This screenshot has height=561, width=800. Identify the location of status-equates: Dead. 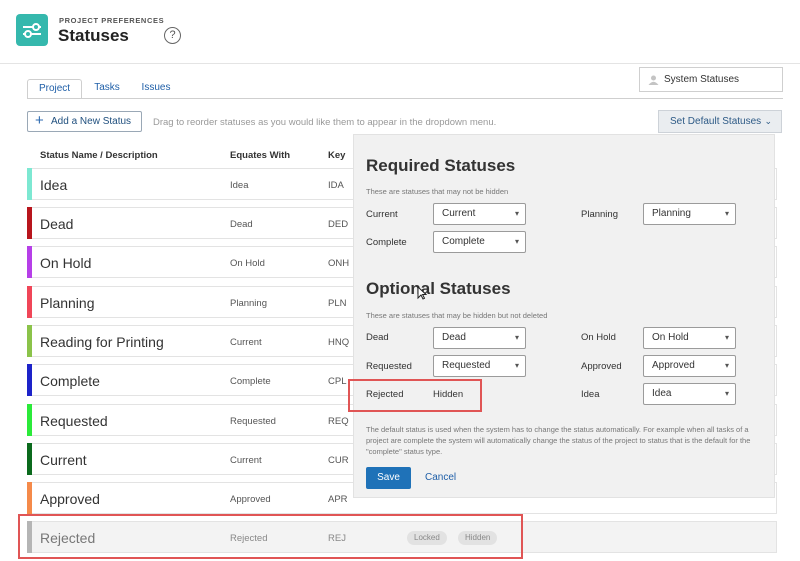
(241, 224).